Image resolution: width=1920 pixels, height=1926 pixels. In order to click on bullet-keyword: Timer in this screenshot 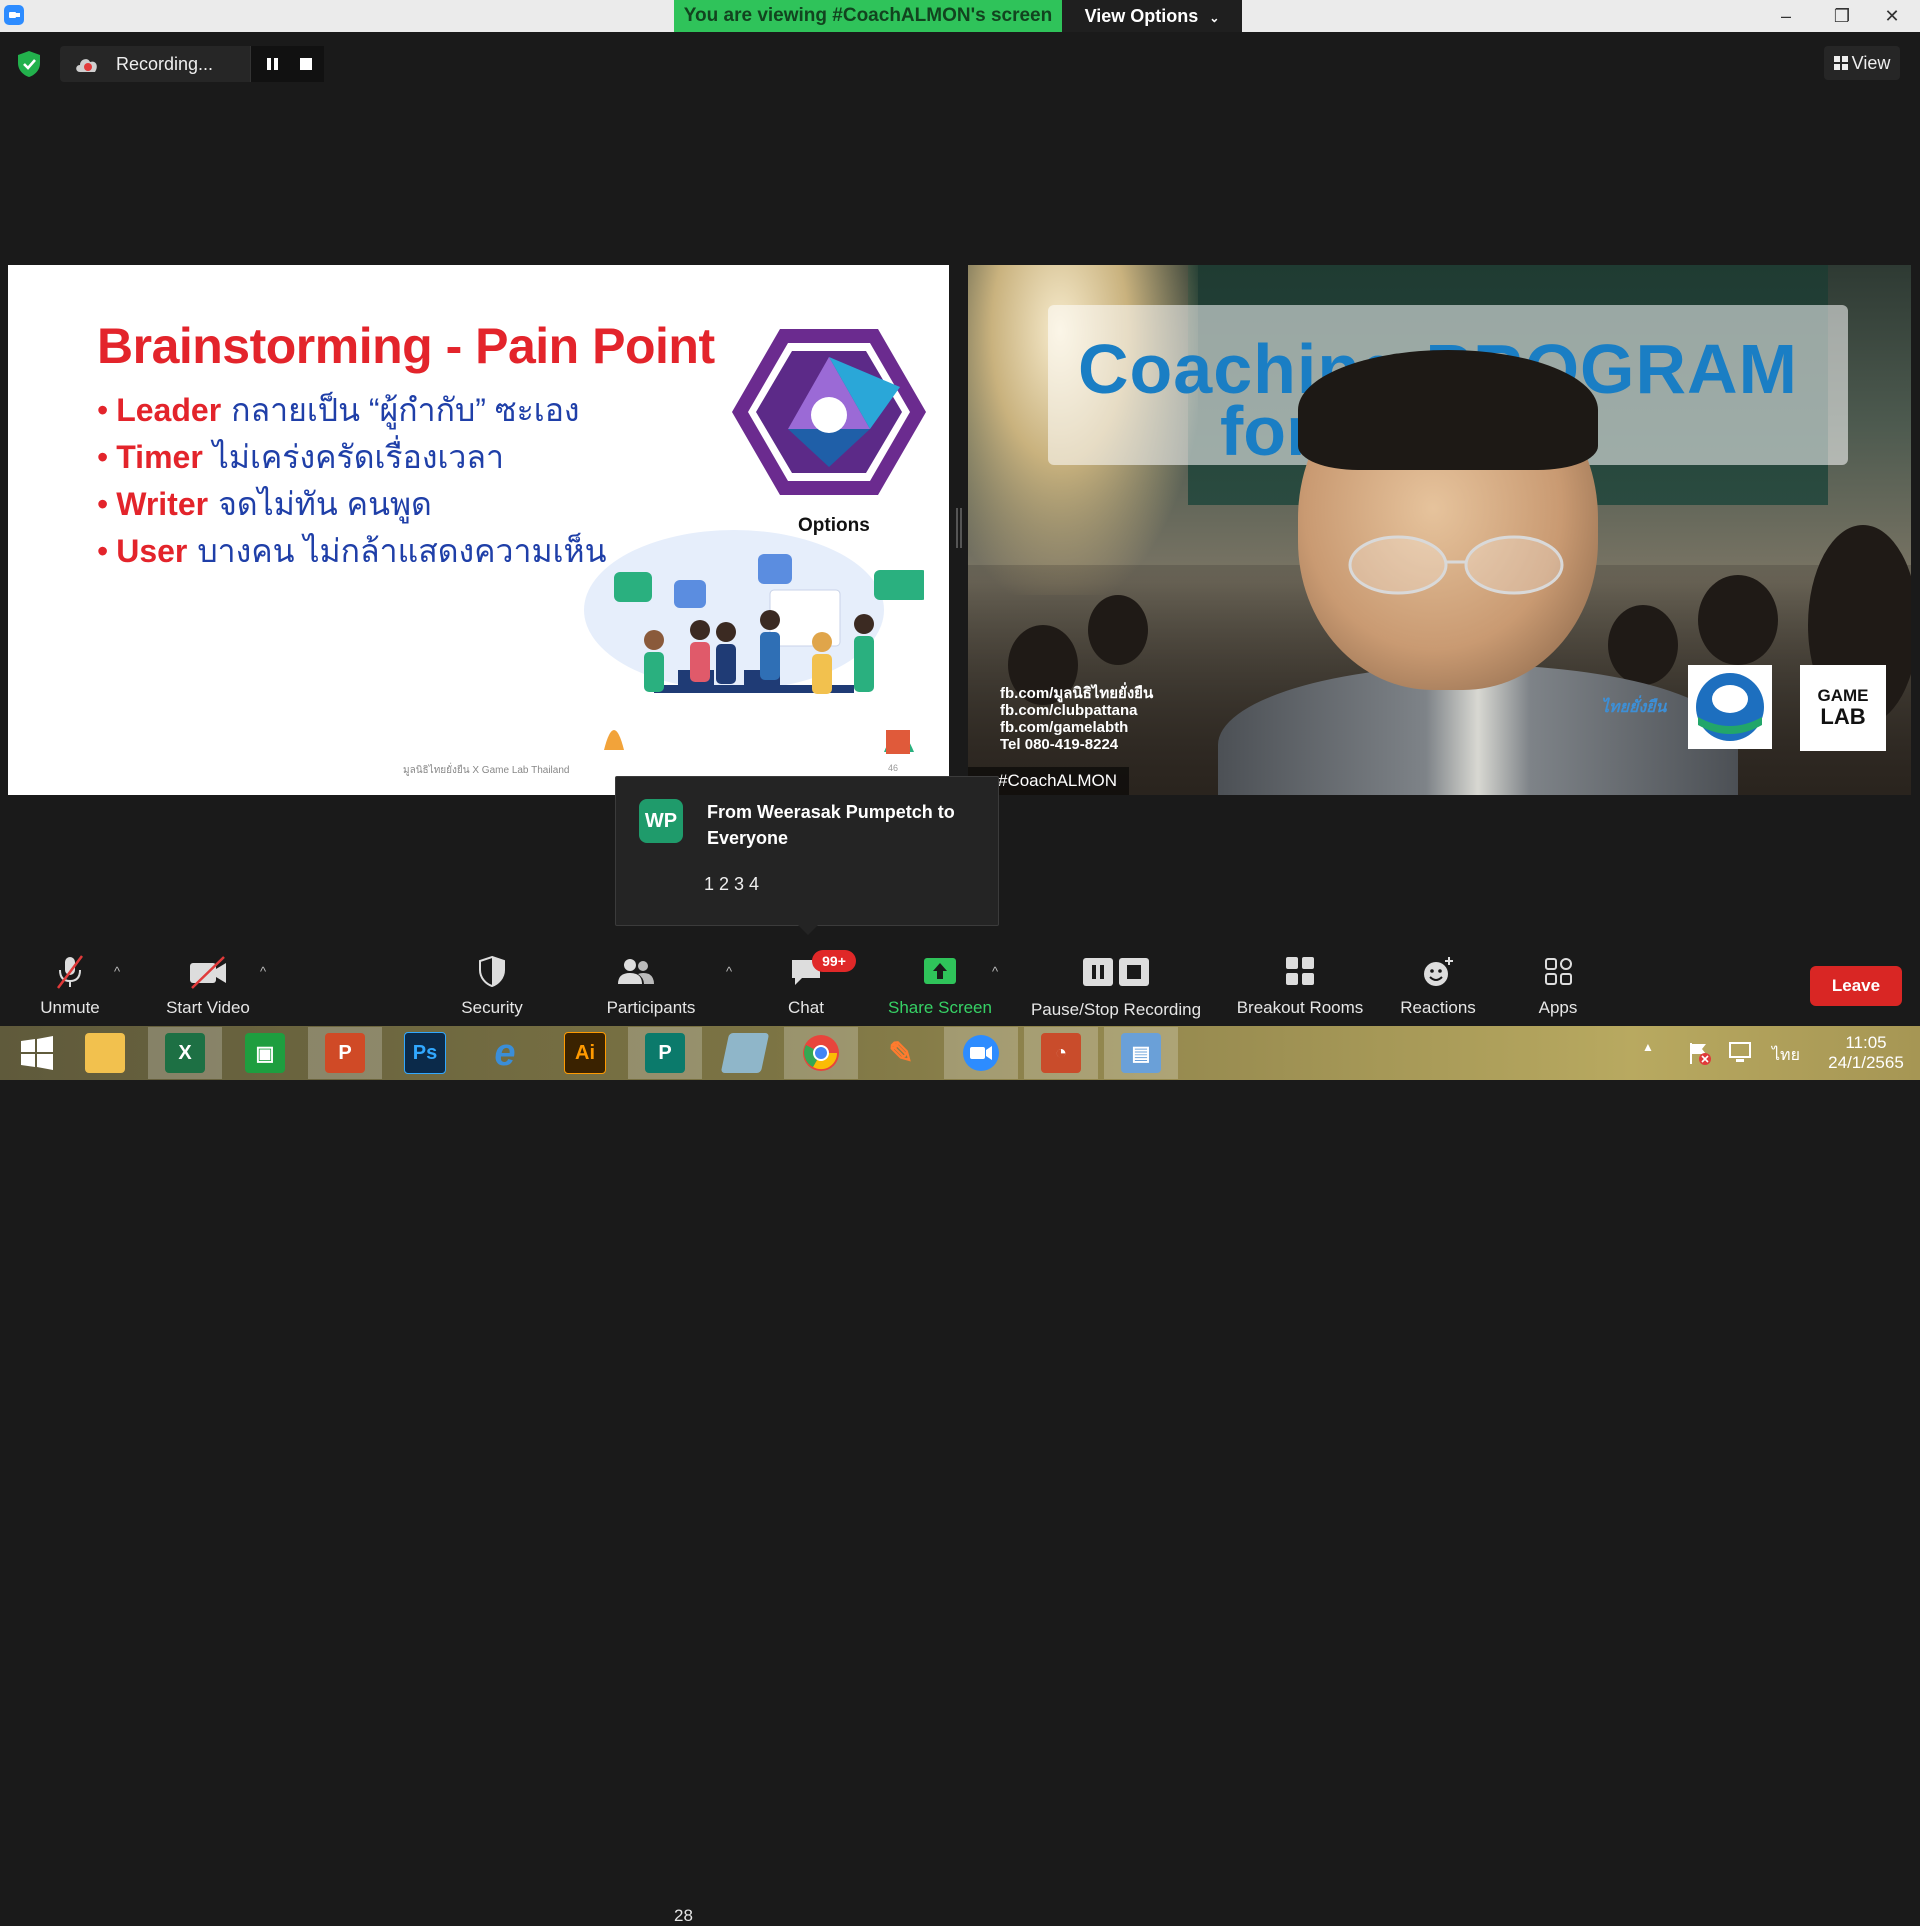, I will do `click(159, 457)`.